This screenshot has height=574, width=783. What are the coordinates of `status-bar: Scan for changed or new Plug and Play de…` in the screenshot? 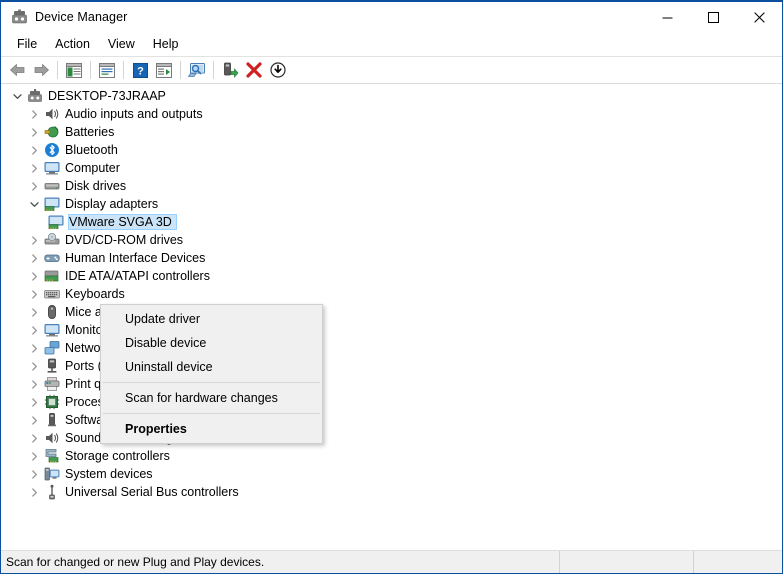 It's located at (391, 561).